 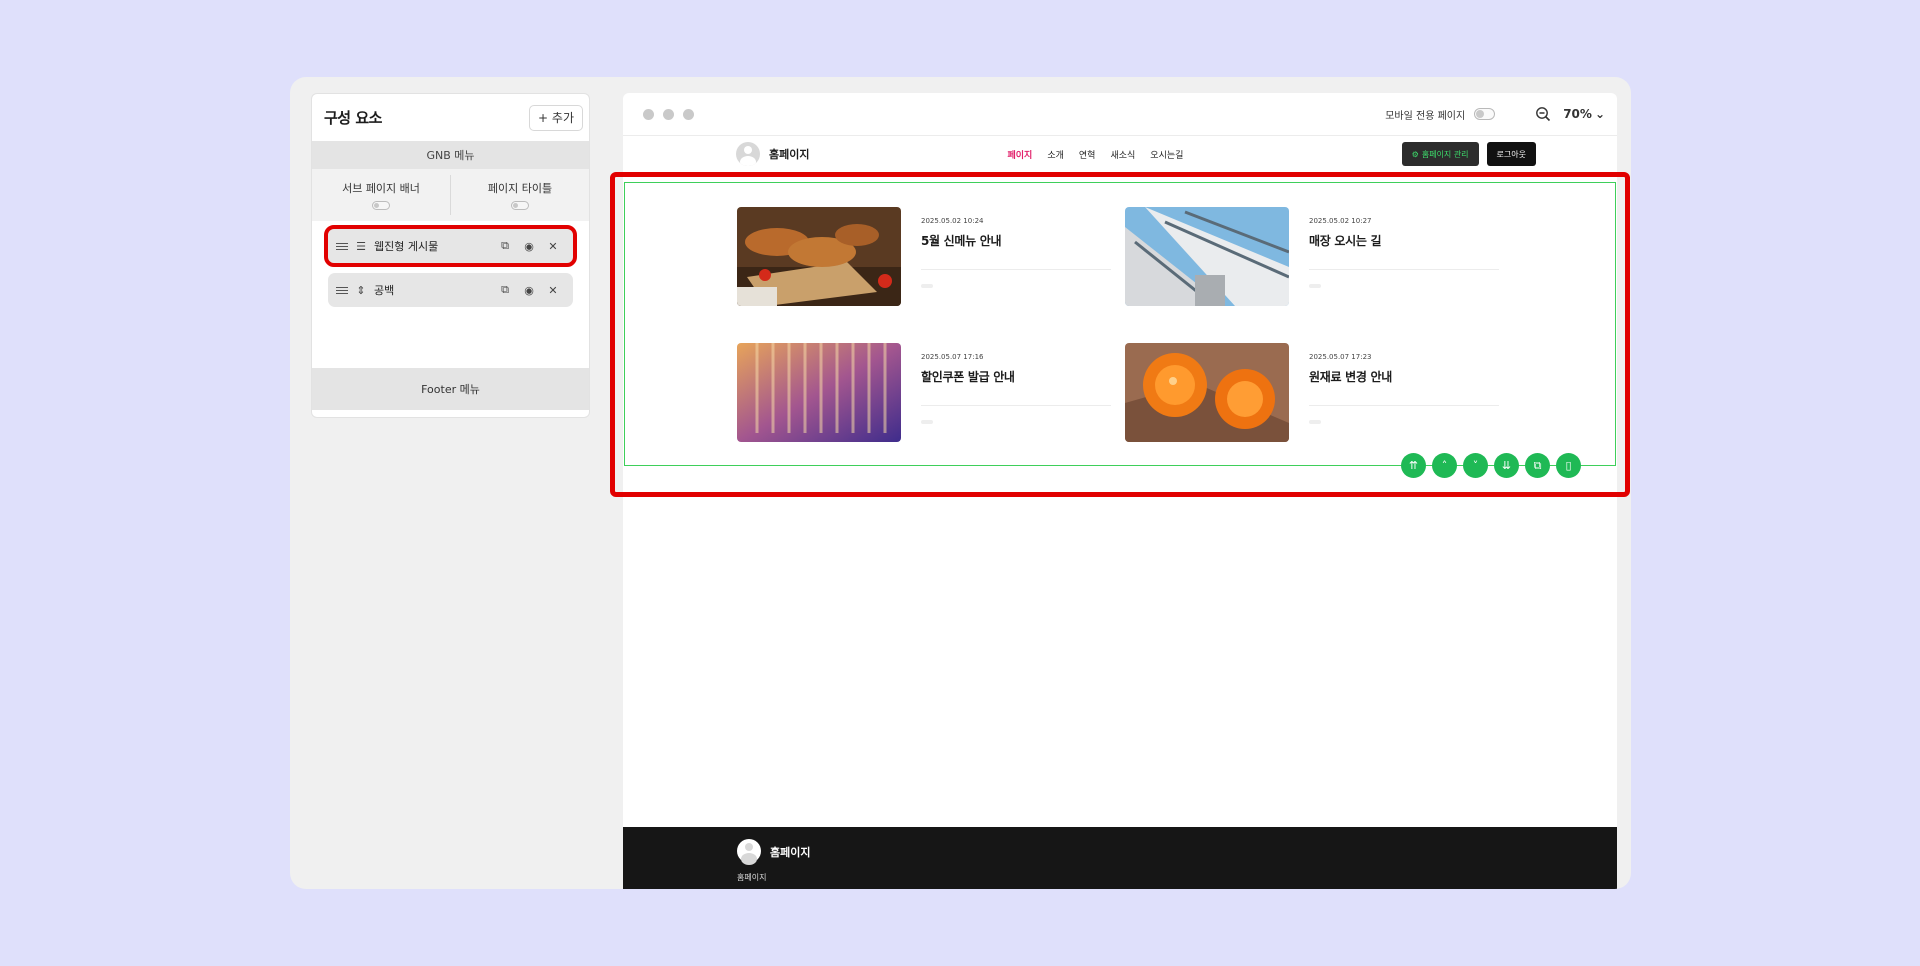 I want to click on site-header: 홈페이지 페이지 소개 연혁 새소식 오시는길 ⚙ 홈페이지 관리 로그아웃, so click(x=1136, y=154).